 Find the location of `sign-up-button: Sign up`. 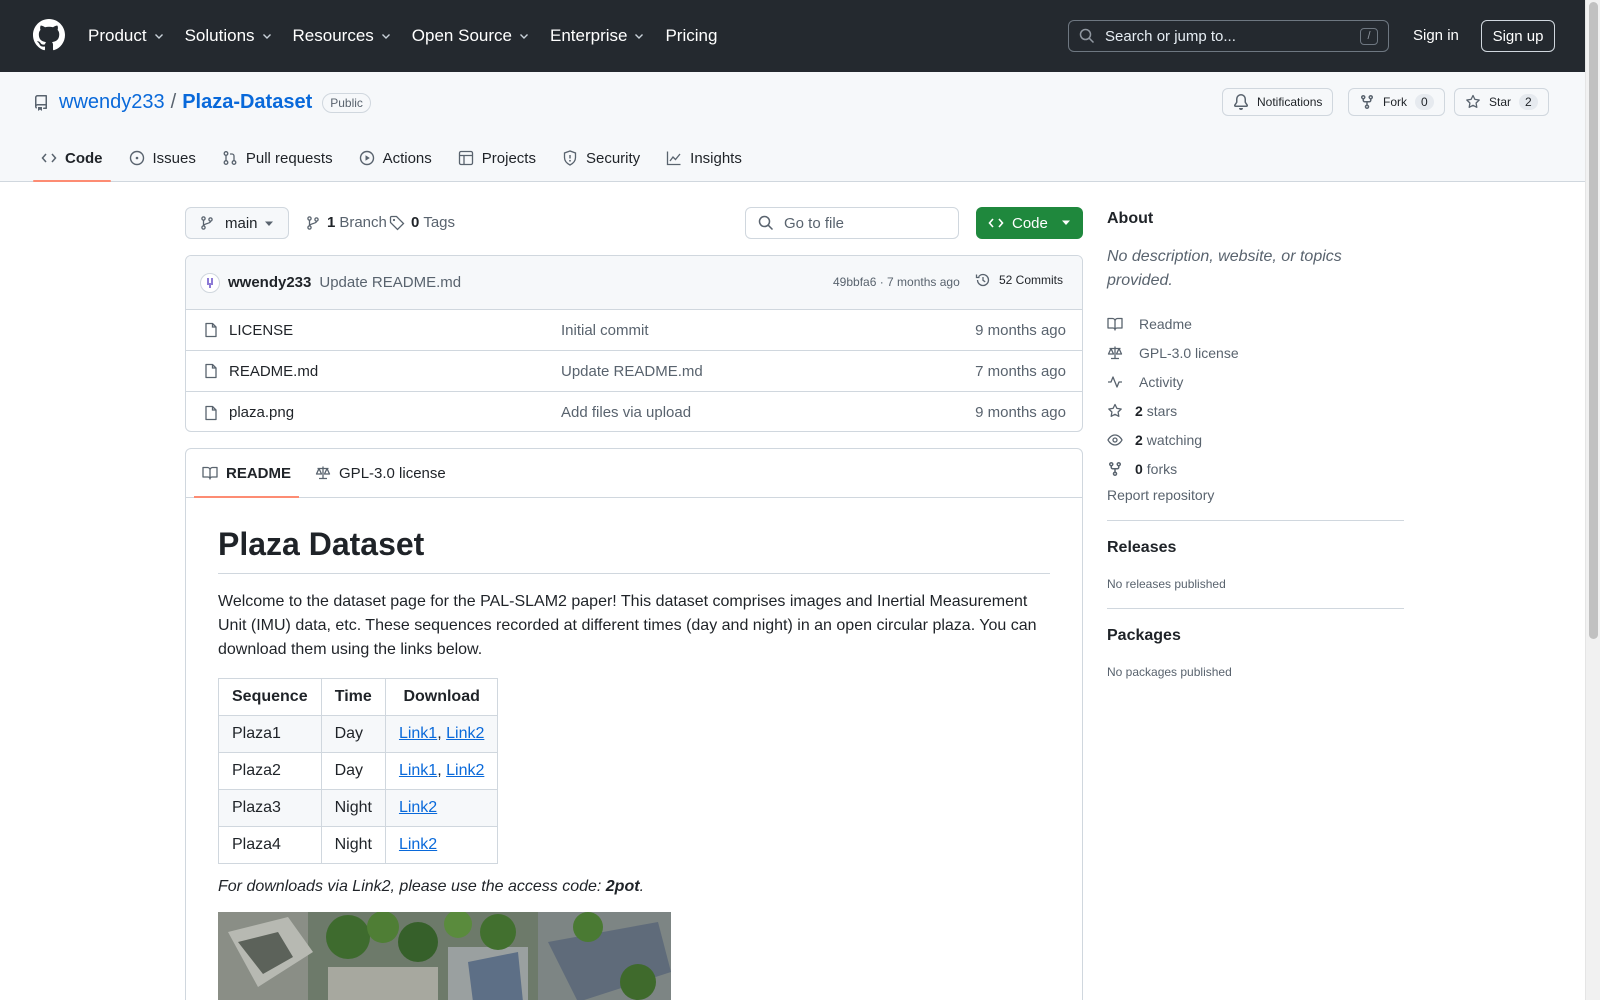

sign-up-button: Sign up is located at coordinates (1518, 36).